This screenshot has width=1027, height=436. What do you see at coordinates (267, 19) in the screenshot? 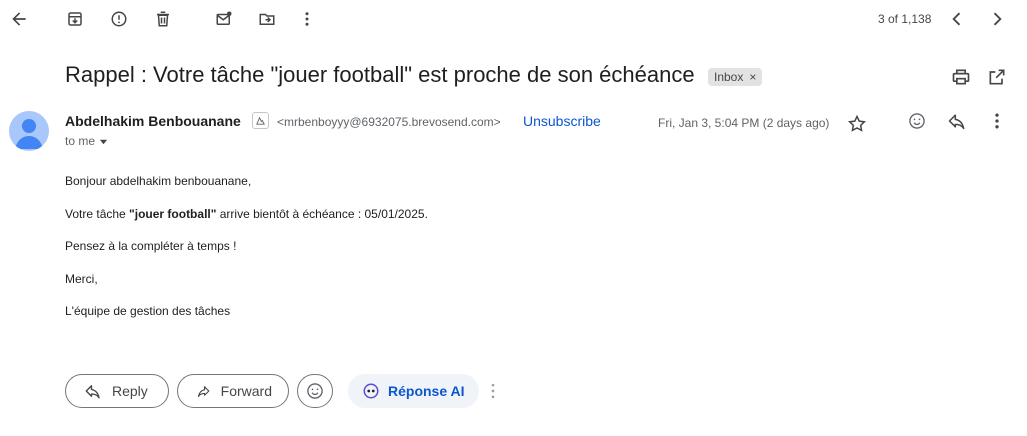
I see `move-to-icon` at bounding box center [267, 19].